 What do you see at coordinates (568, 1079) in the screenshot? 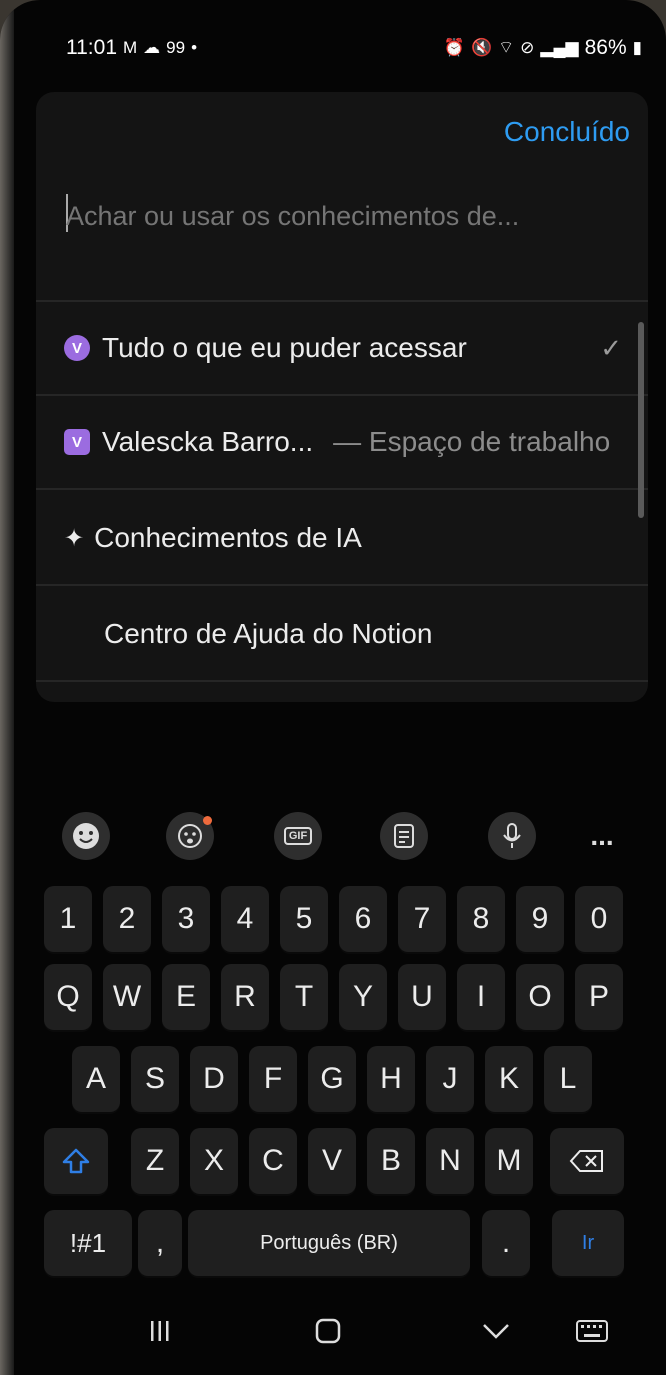
I see `key-l: L` at bounding box center [568, 1079].